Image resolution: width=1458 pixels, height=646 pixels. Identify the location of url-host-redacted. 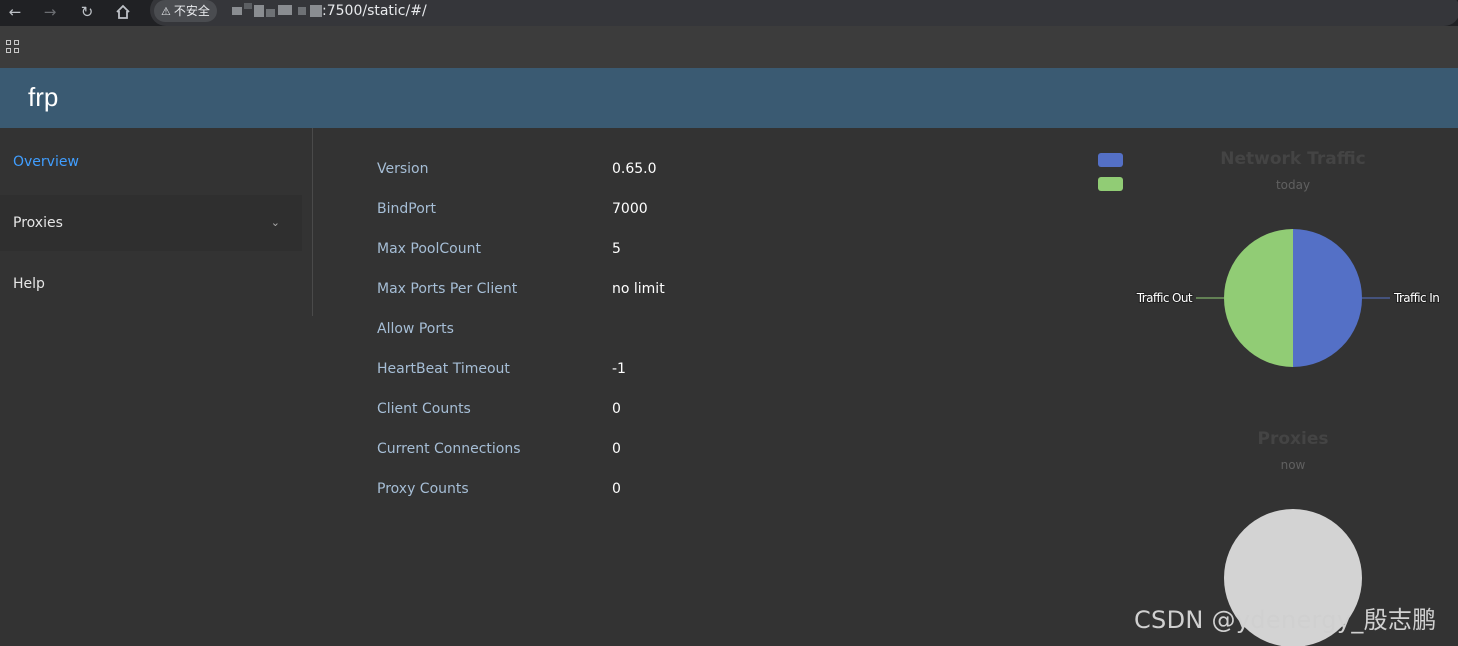
(277, 11).